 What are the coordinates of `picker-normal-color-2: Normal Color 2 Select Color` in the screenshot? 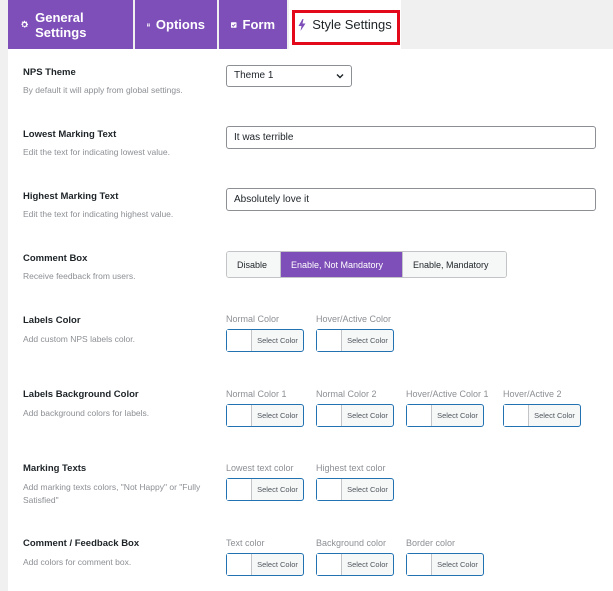 It's located at (355, 408).